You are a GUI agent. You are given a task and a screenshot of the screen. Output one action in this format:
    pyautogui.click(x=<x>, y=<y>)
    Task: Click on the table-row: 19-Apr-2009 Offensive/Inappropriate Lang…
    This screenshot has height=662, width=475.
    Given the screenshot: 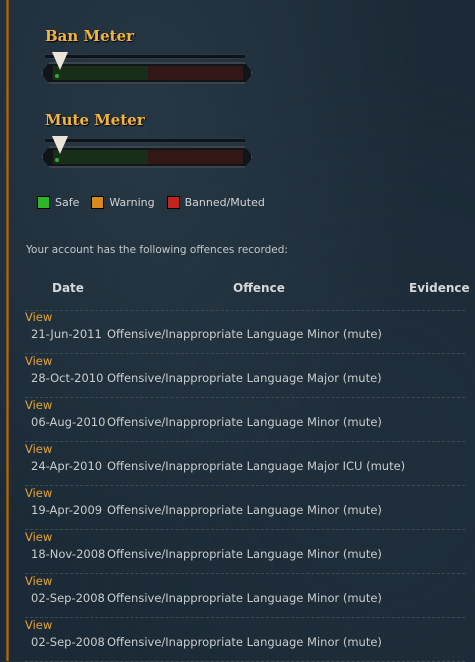 What is the action you would take?
    pyautogui.click(x=245, y=508)
    